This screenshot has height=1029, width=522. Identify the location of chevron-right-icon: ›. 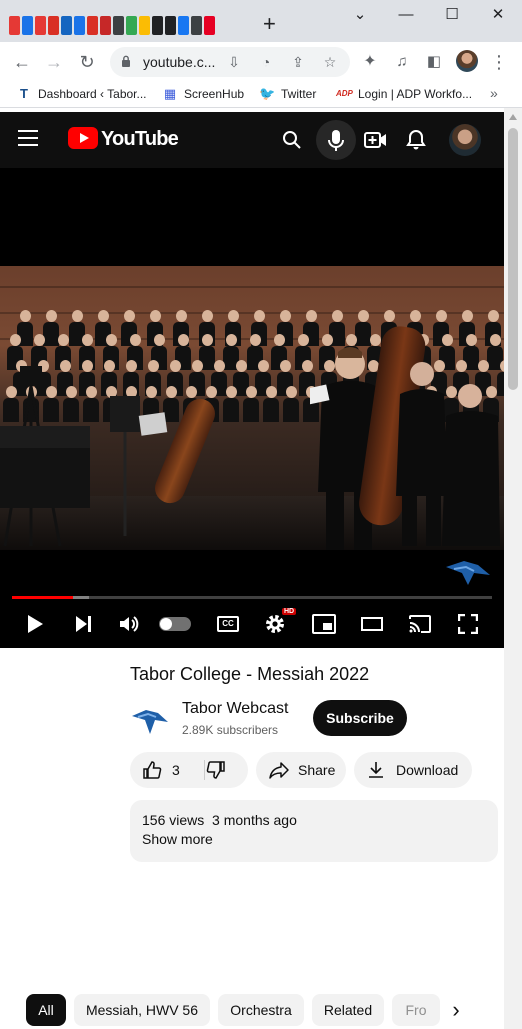
(456, 1010).